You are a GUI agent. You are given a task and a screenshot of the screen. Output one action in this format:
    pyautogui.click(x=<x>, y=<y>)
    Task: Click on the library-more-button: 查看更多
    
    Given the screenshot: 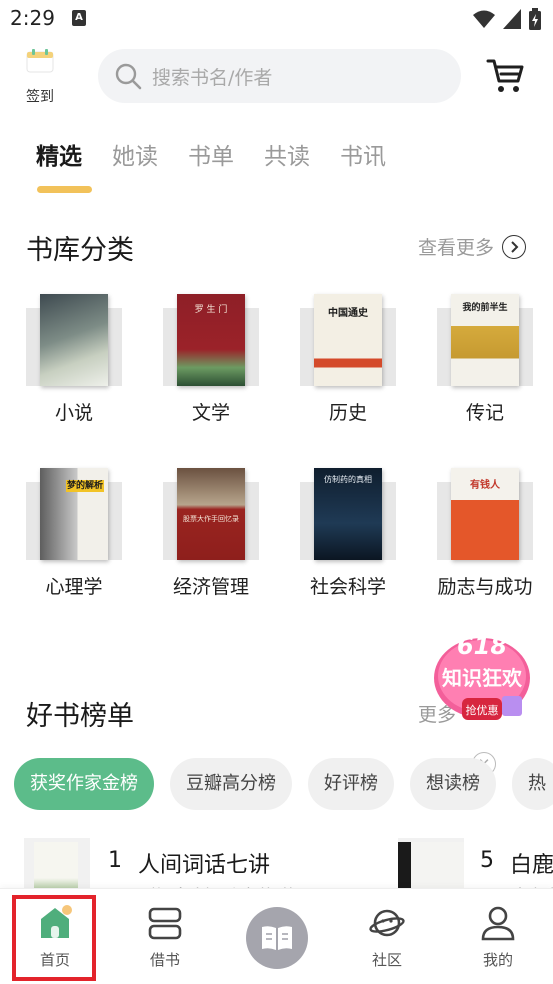 What is the action you would take?
    pyautogui.click(x=472, y=246)
    